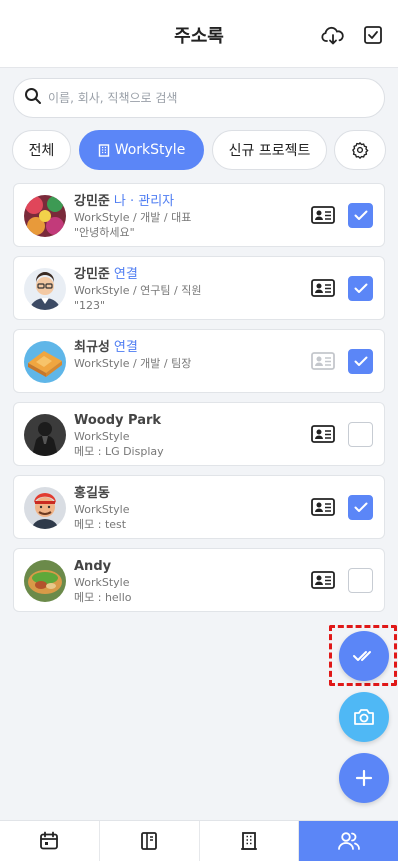  I want to click on contact-card: 강민준 나 · 관리자 WorkStyle / 개발 / 대표 "안녕하세요", so click(199, 215).